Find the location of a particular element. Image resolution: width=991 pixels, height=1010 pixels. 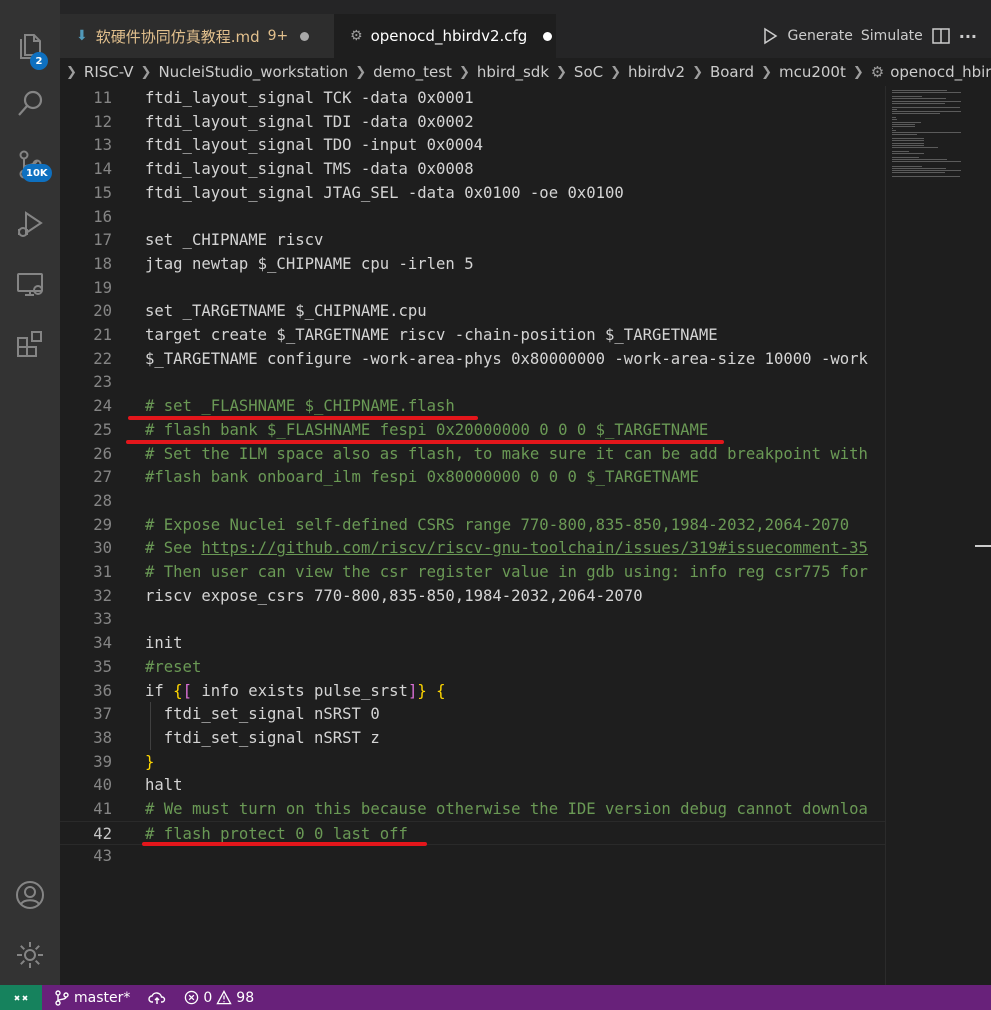

error-count: 0 is located at coordinates (208, 997).